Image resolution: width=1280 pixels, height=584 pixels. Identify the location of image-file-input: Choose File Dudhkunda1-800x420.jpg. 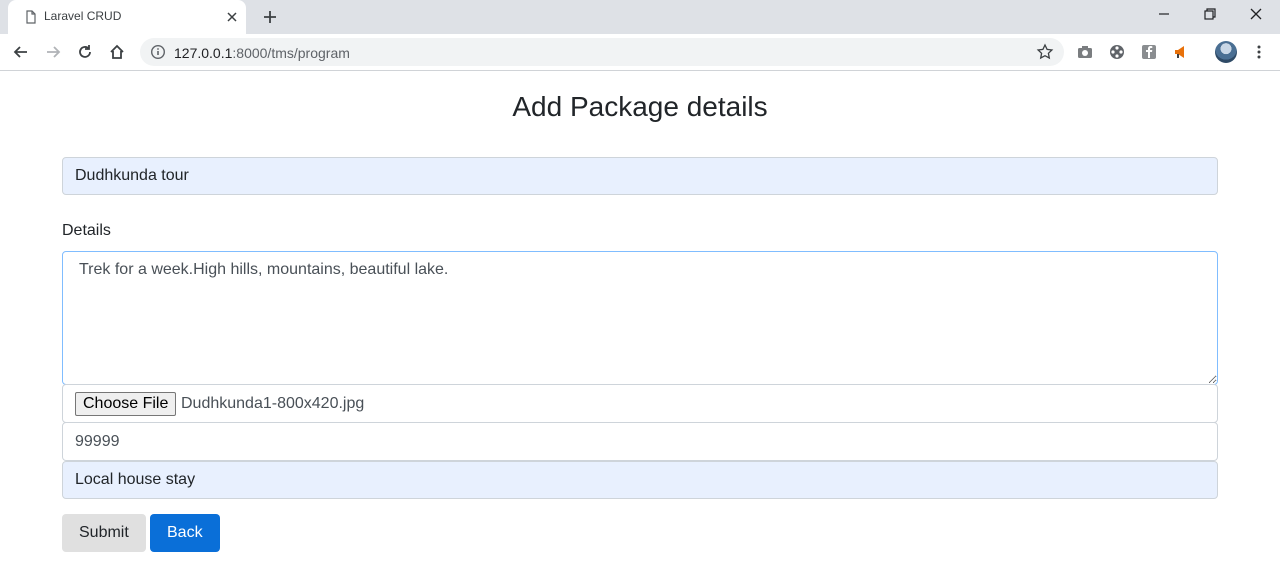
(640, 403).